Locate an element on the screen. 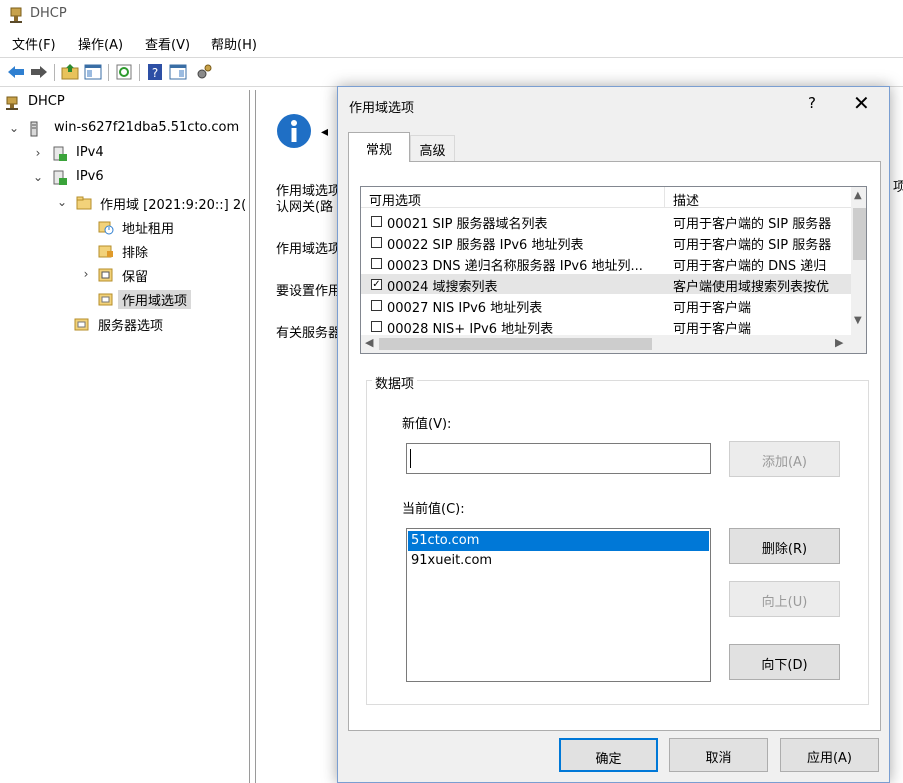  dhcp-app-icon is located at coordinates (16, 15).